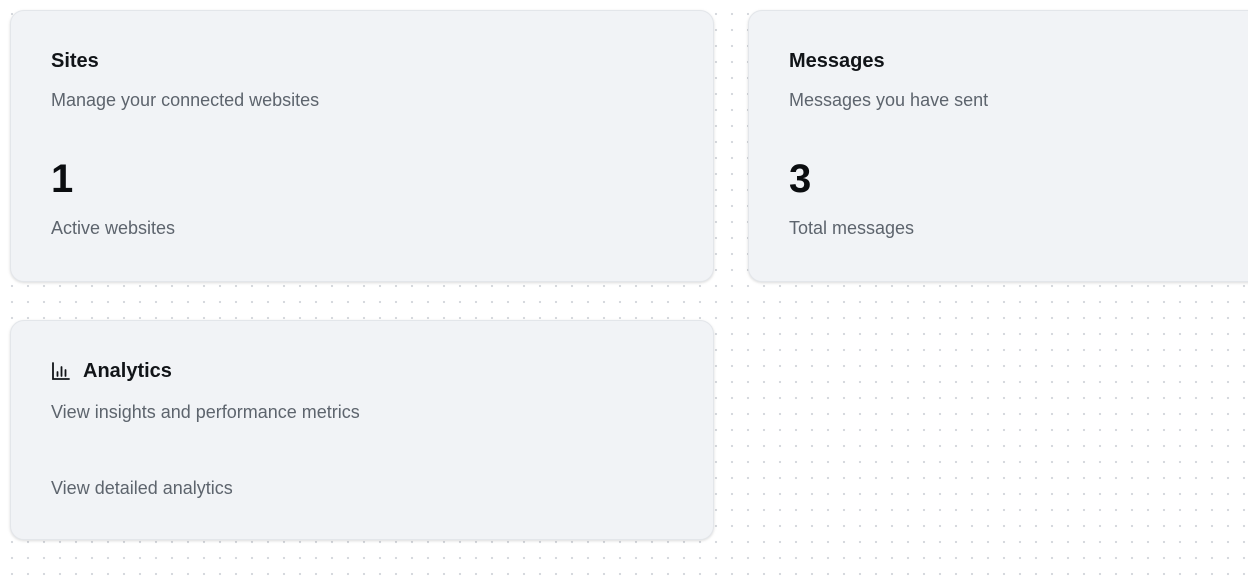  What do you see at coordinates (75, 61) in the screenshot?
I see `sites-title: Sites` at bounding box center [75, 61].